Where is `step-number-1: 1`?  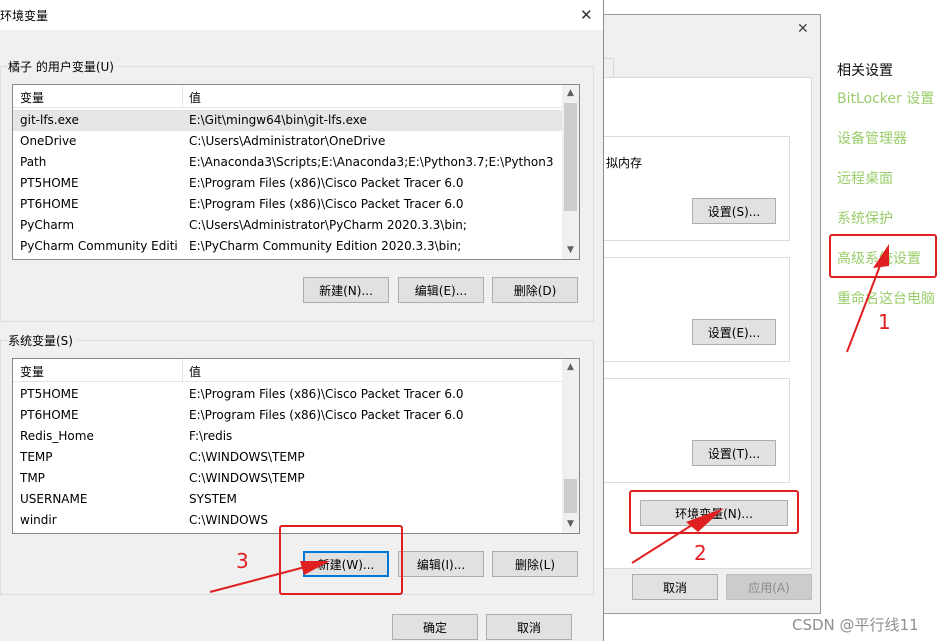 step-number-1: 1 is located at coordinates (884, 322).